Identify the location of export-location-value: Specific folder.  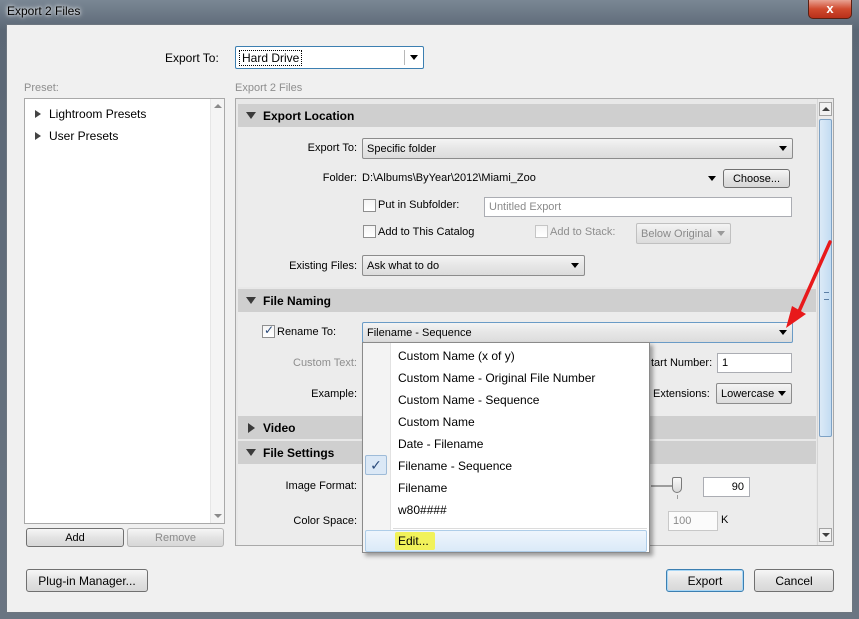
(402, 148).